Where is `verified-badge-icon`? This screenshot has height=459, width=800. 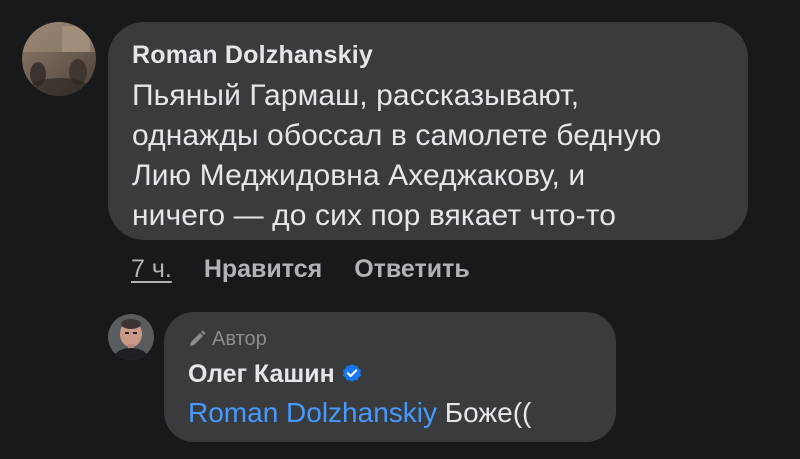
verified-badge-icon is located at coordinates (351, 373).